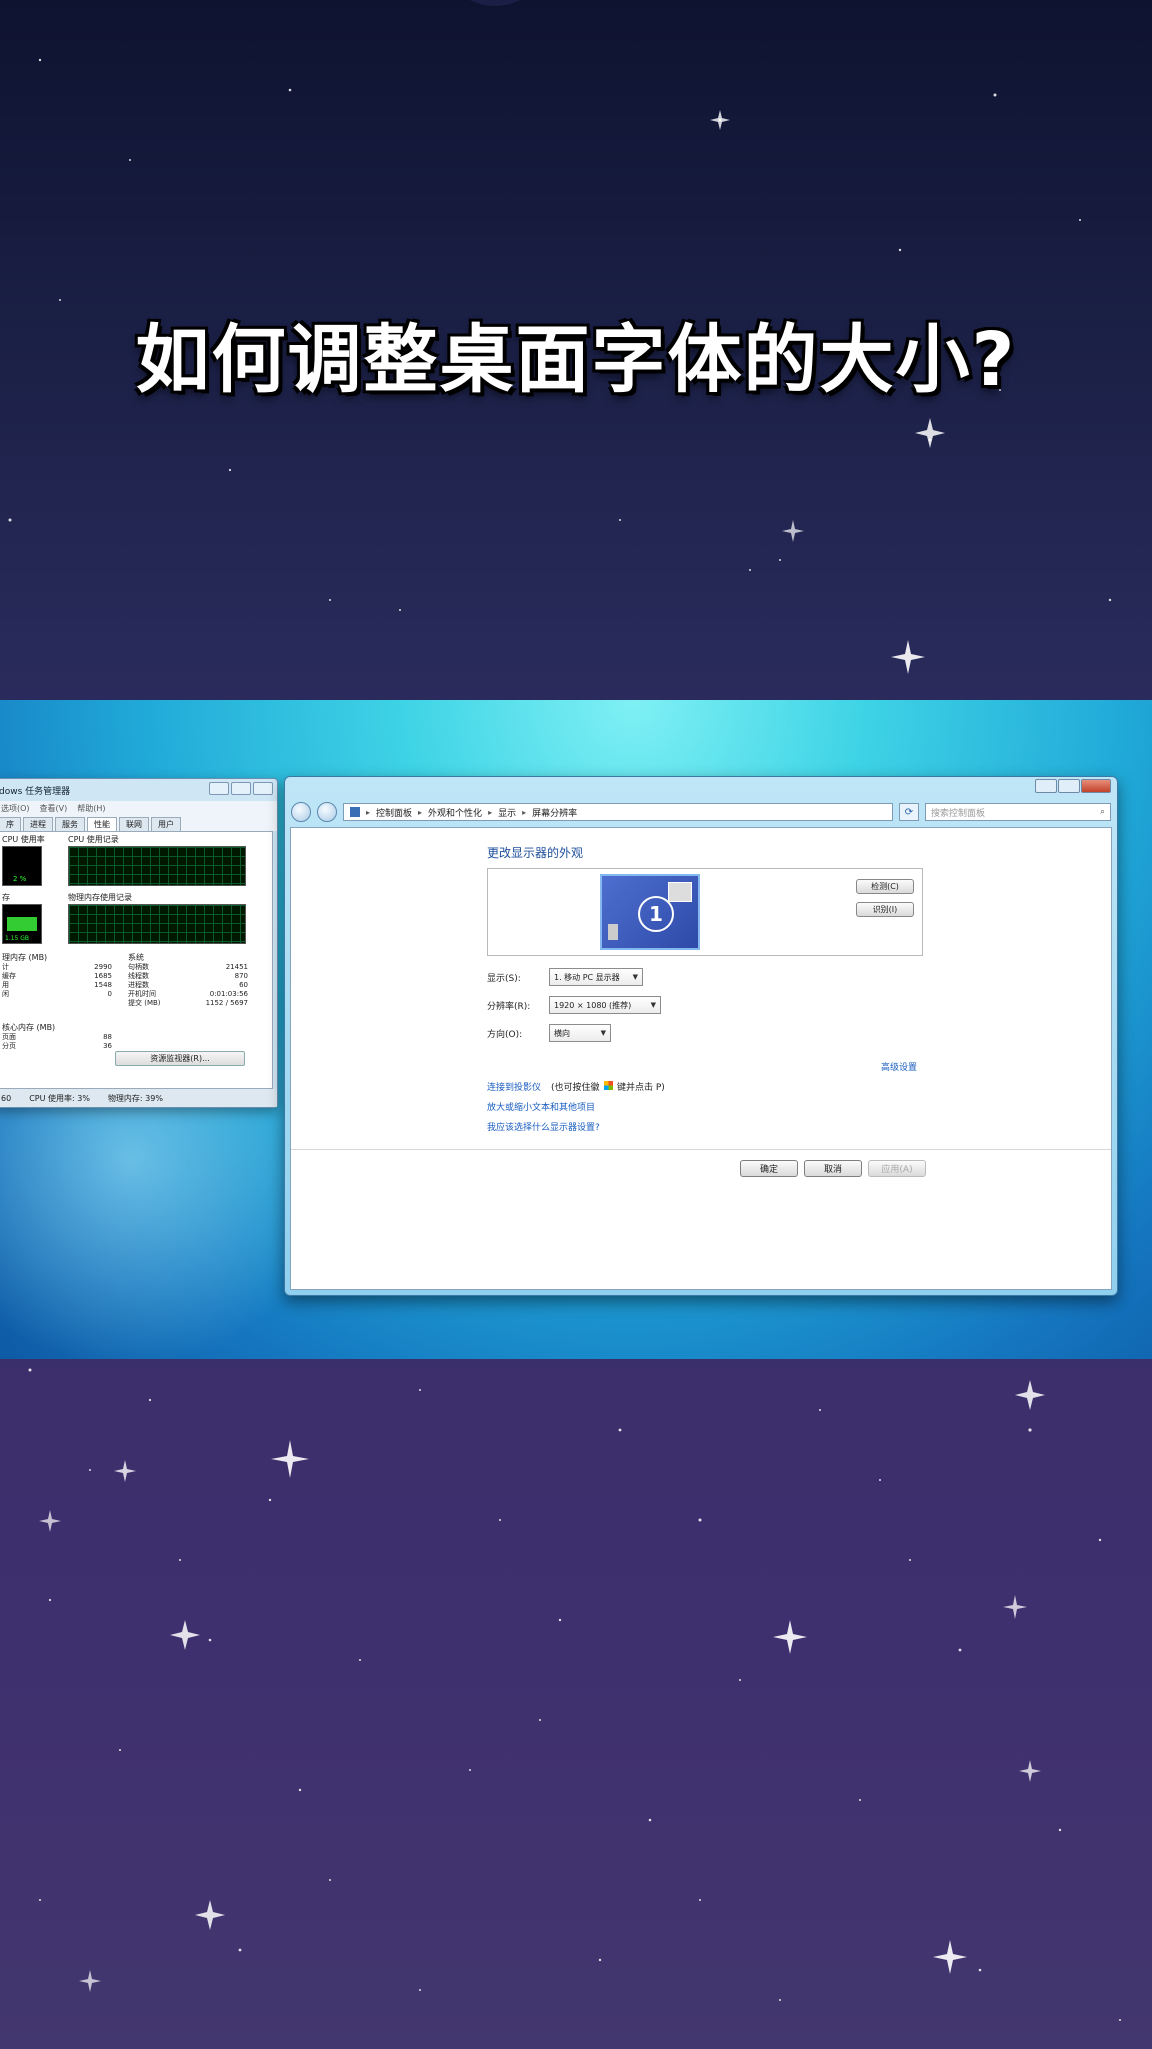 Image resolution: width=1152 pixels, height=2049 pixels. I want to click on divider, so click(701, 1149).